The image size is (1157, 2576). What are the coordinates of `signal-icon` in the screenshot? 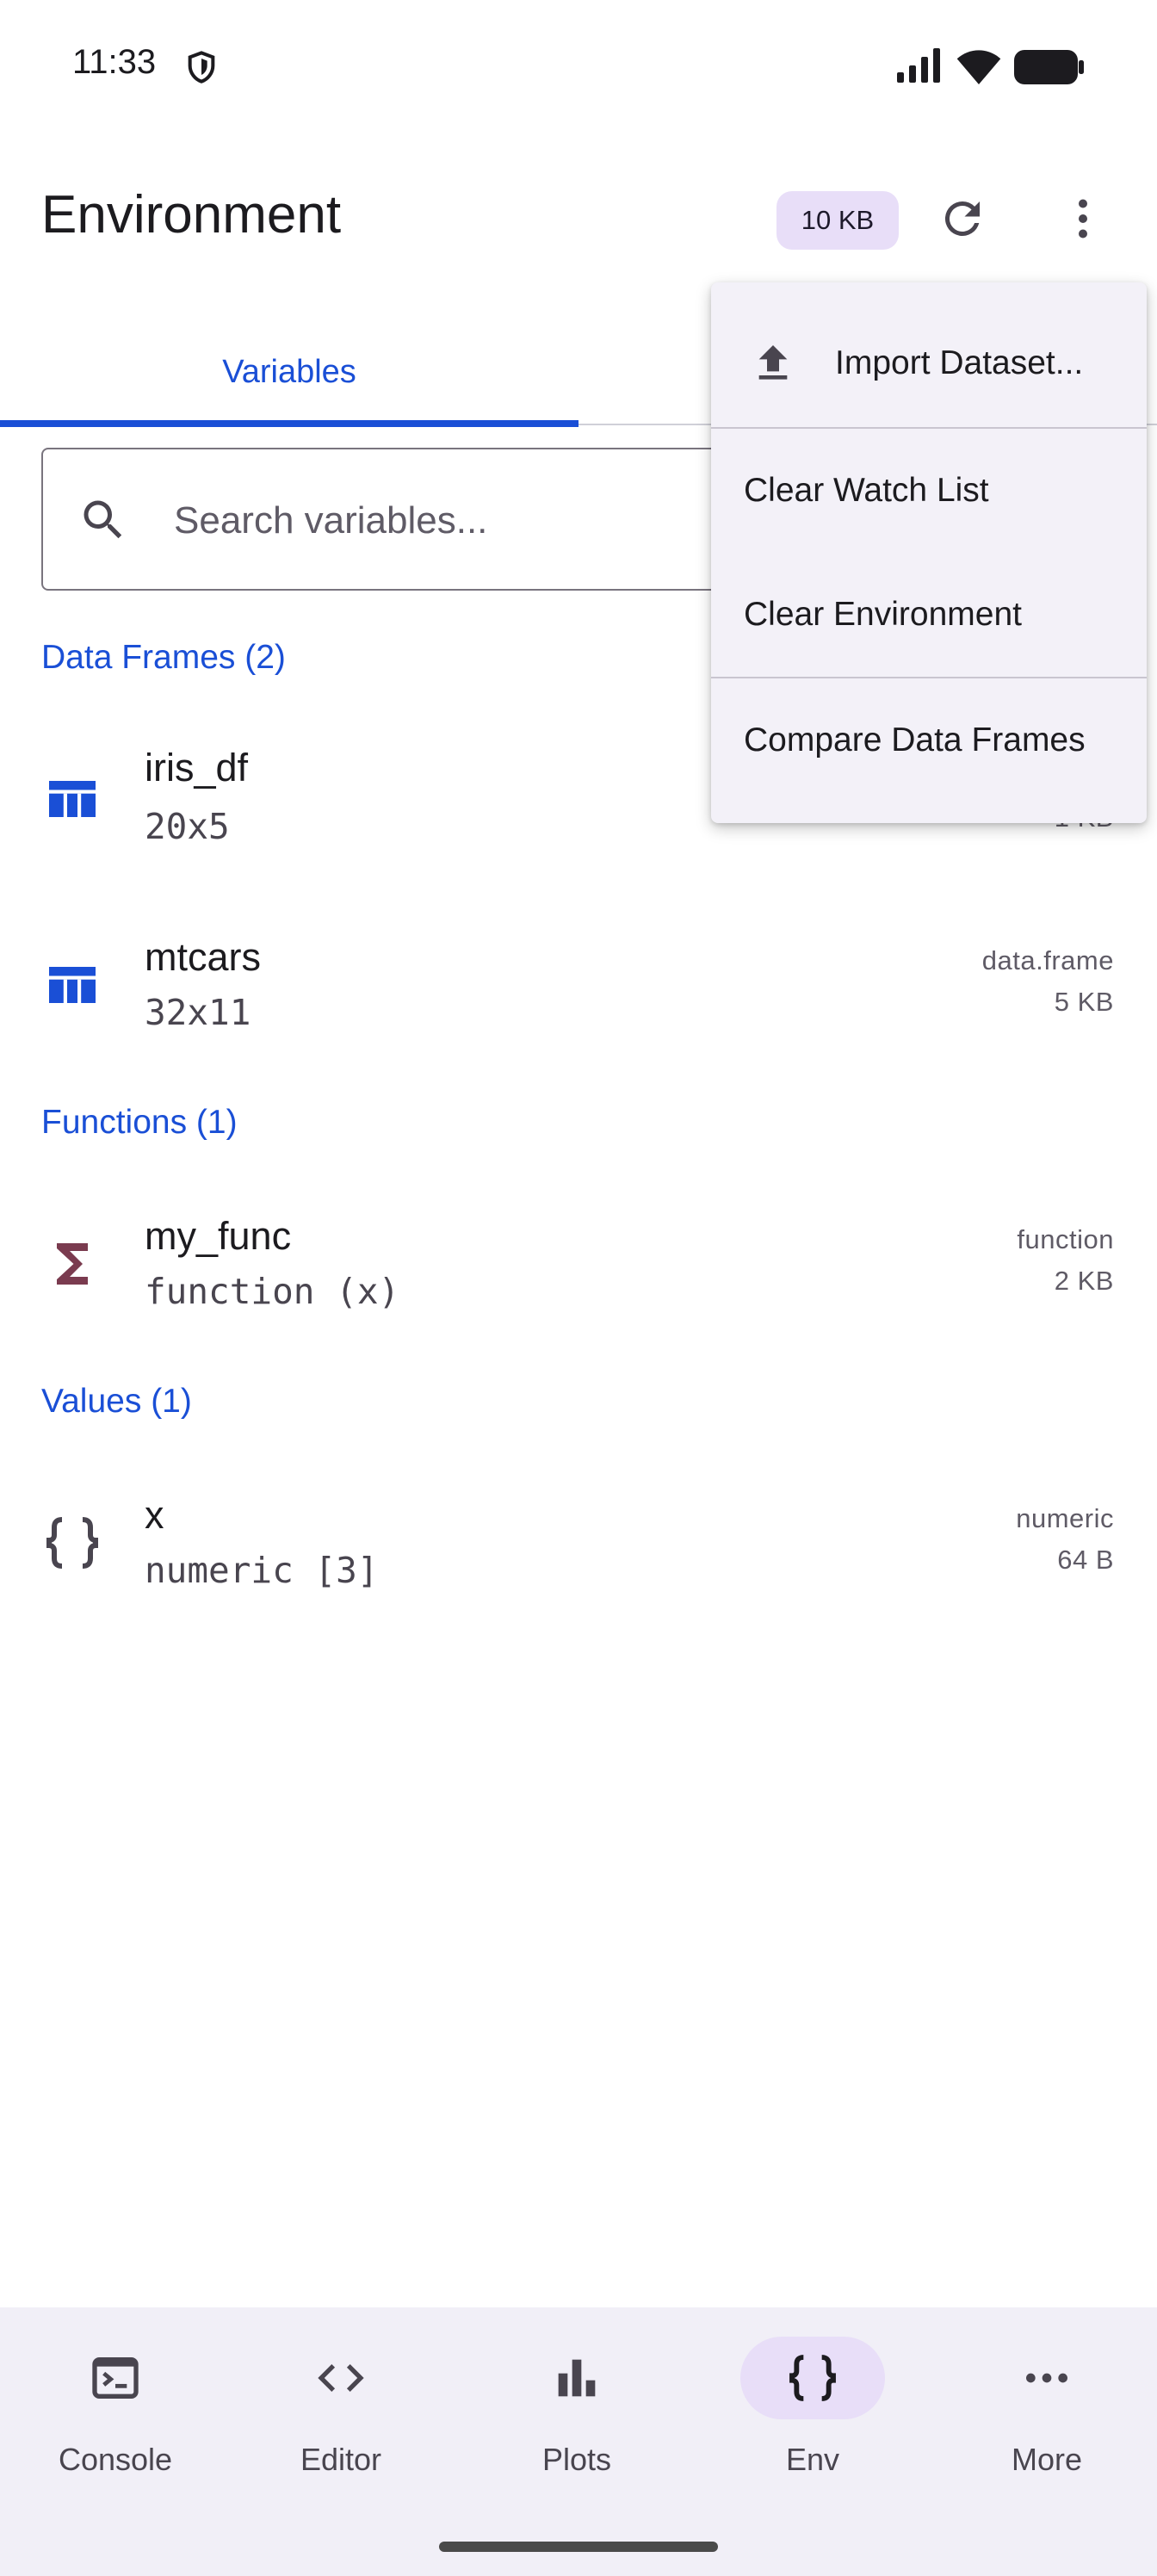 It's located at (918, 65).